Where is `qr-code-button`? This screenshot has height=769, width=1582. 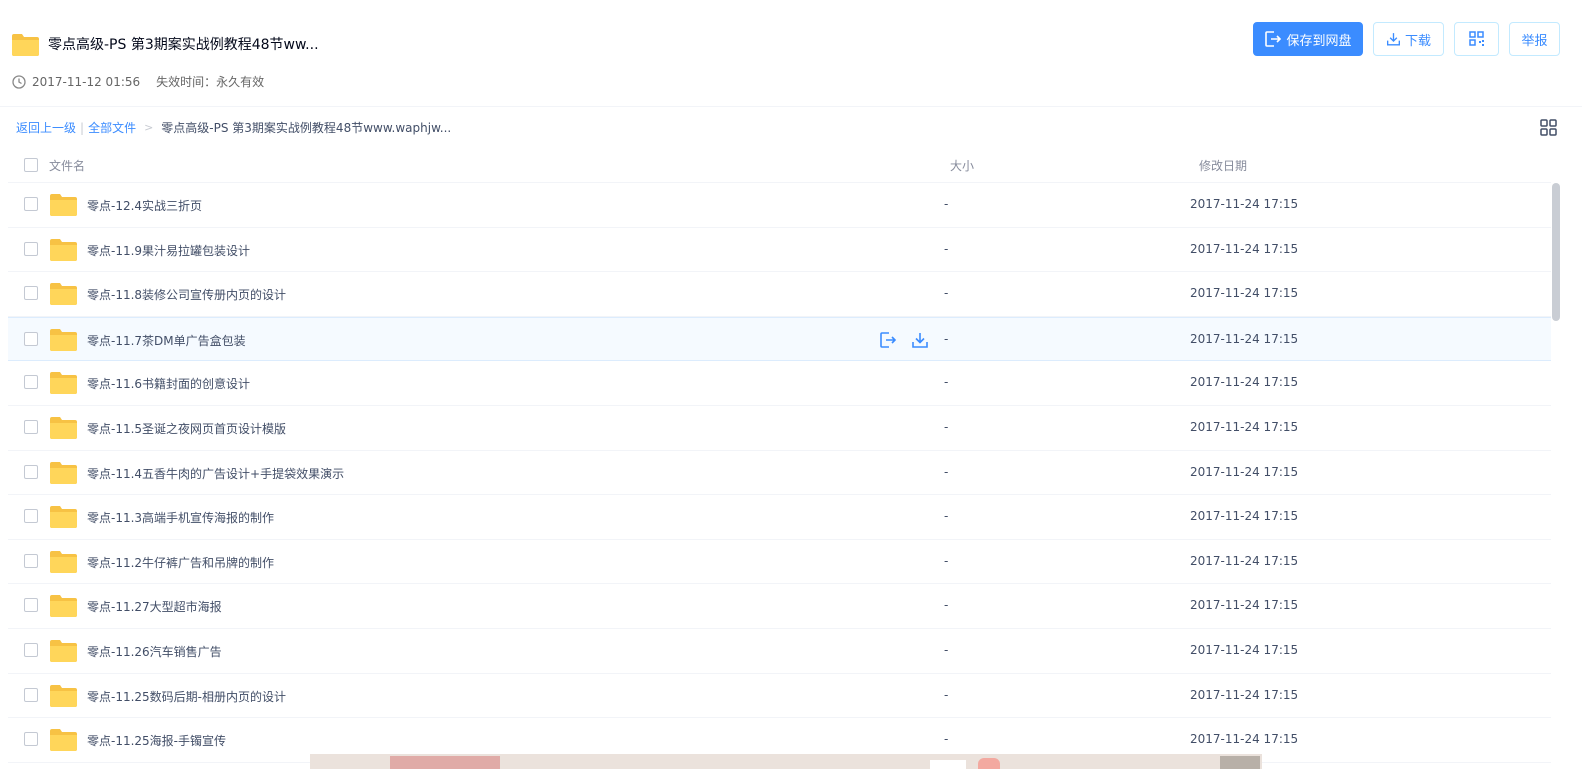 qr-code-button is located at coordinates (1476, 39).